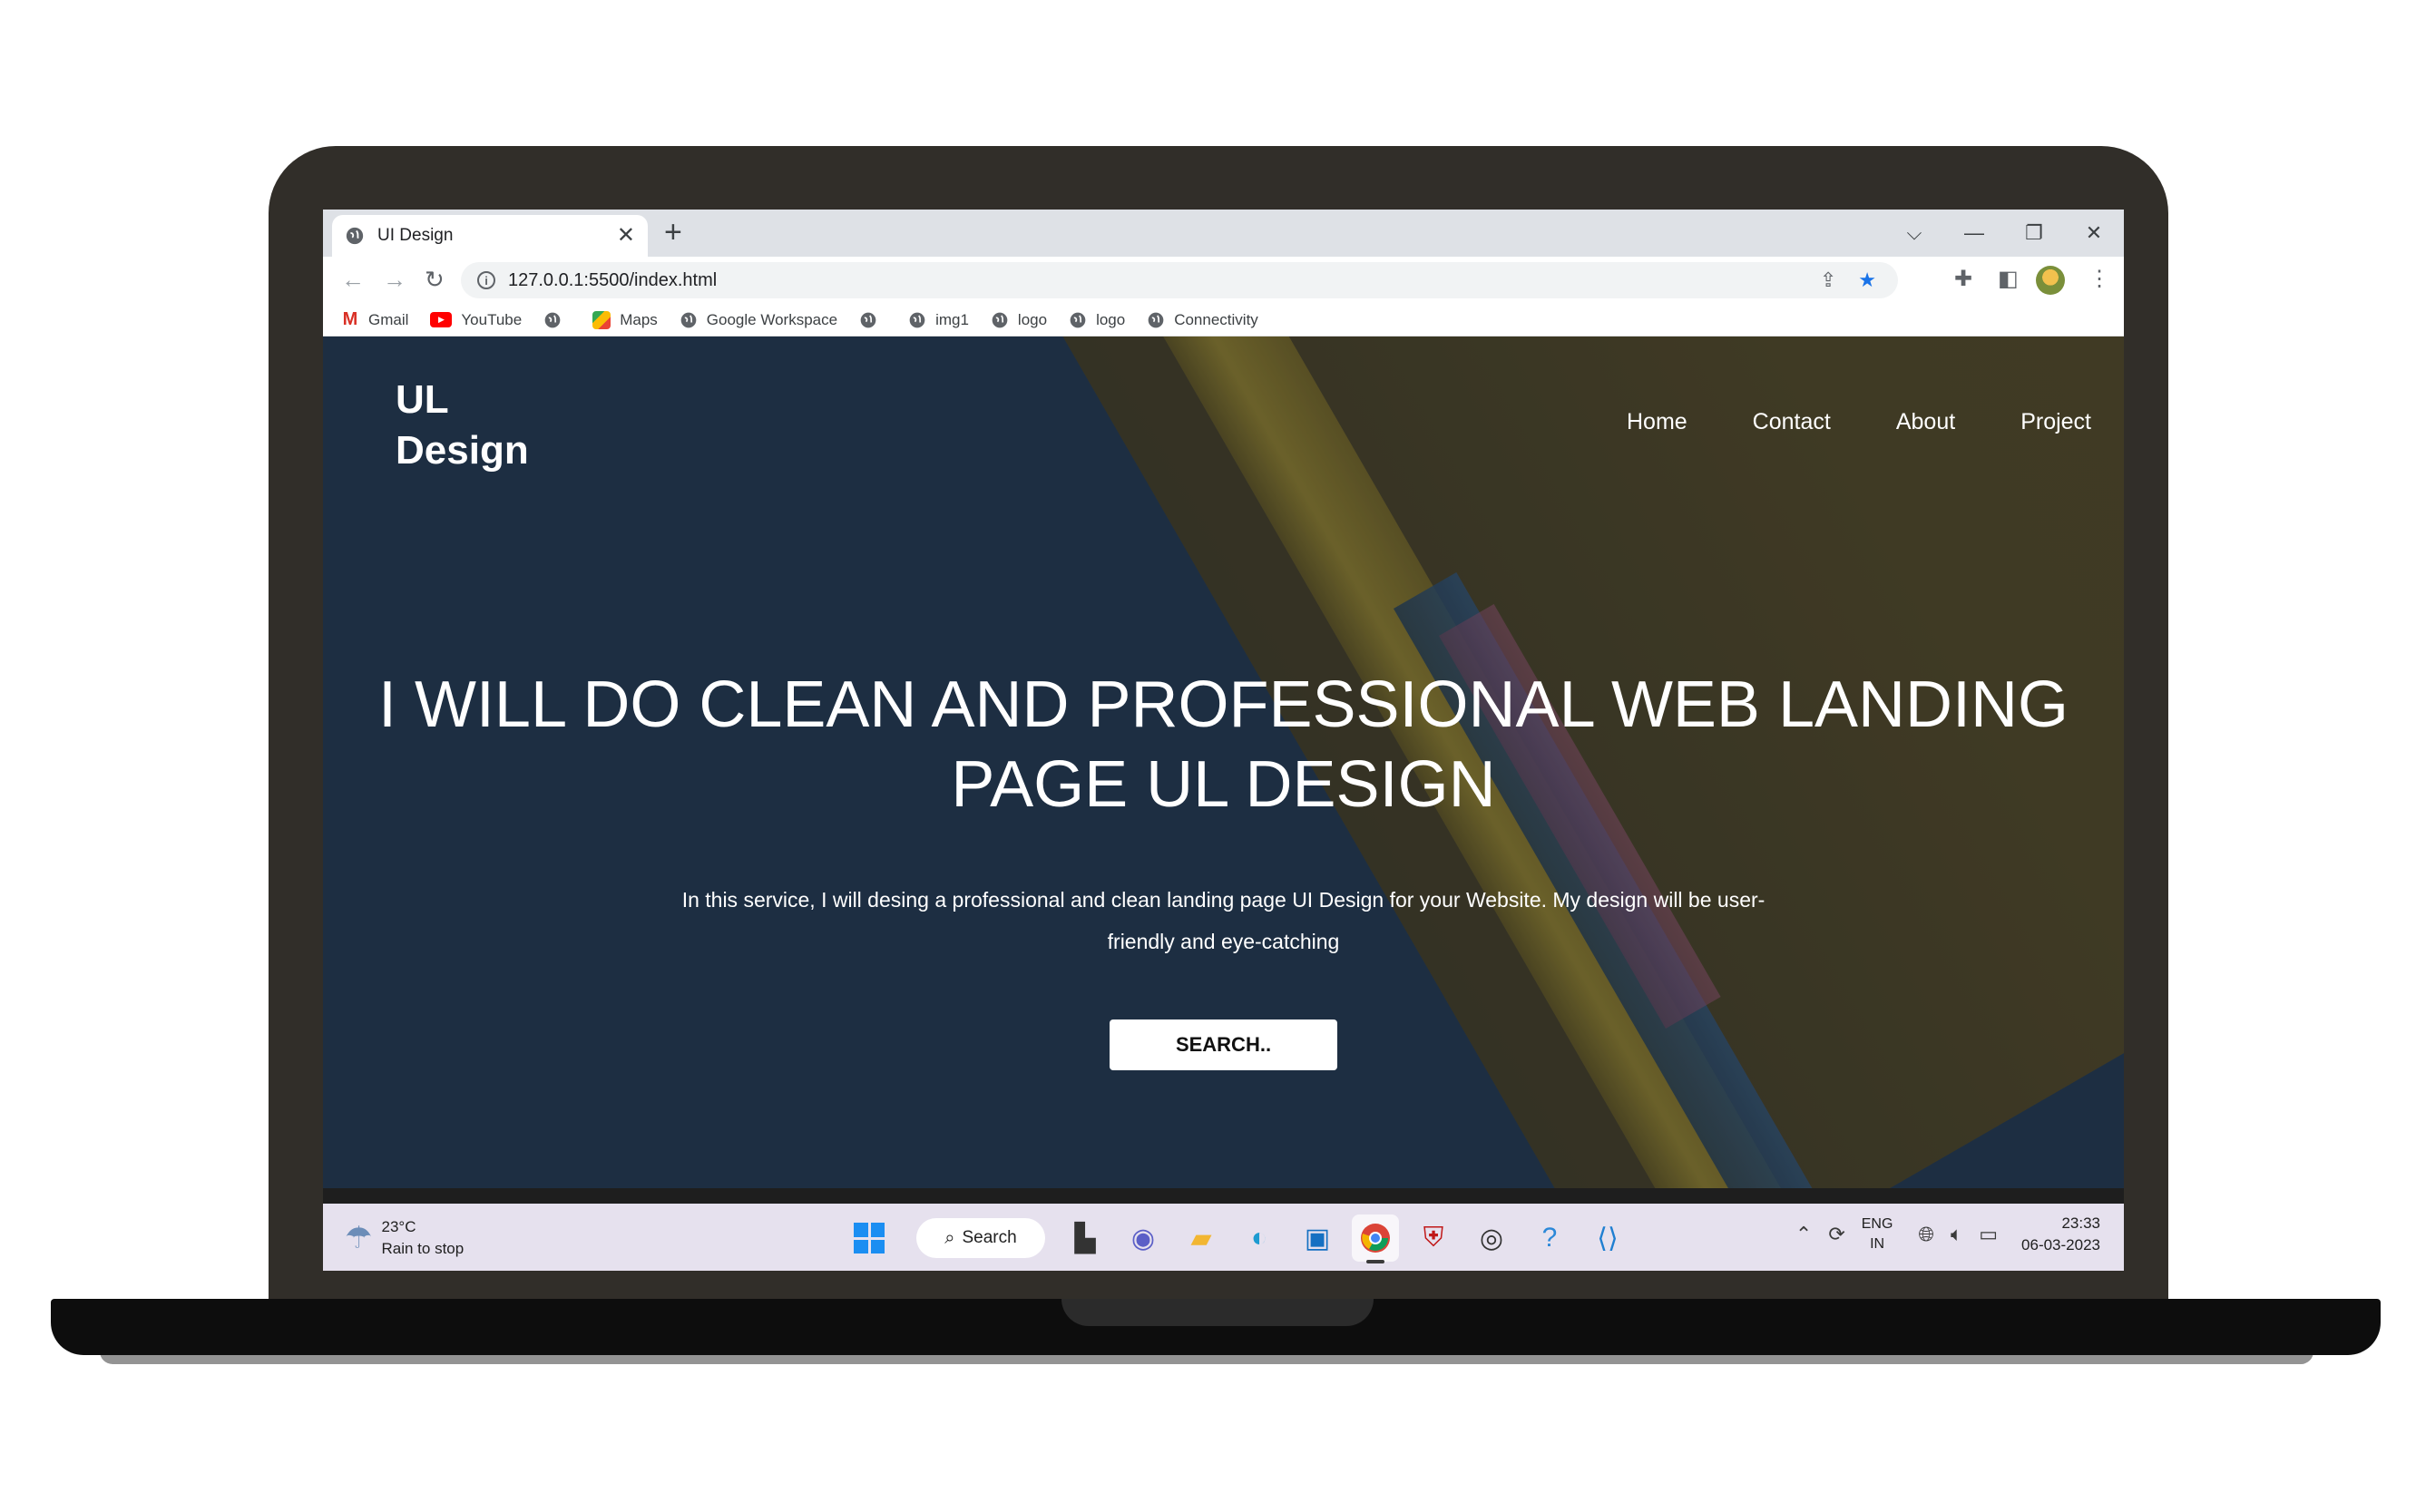 The image size is (2416, 1512). I want to click on main-nav: Home Contact About Project, so click(1826, 422).